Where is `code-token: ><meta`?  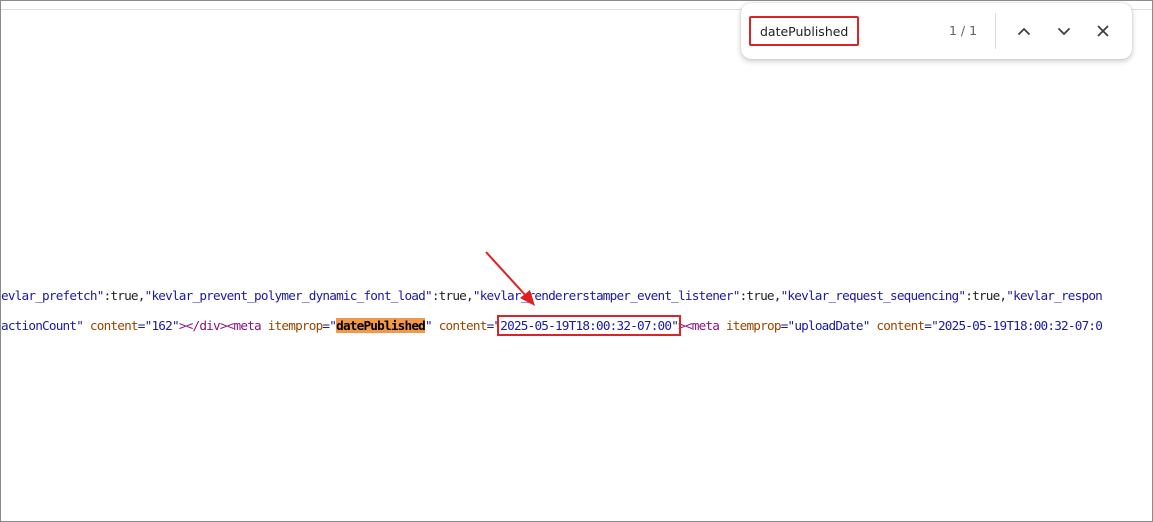
code-token: ><meta is located at coordinates (699, 325).